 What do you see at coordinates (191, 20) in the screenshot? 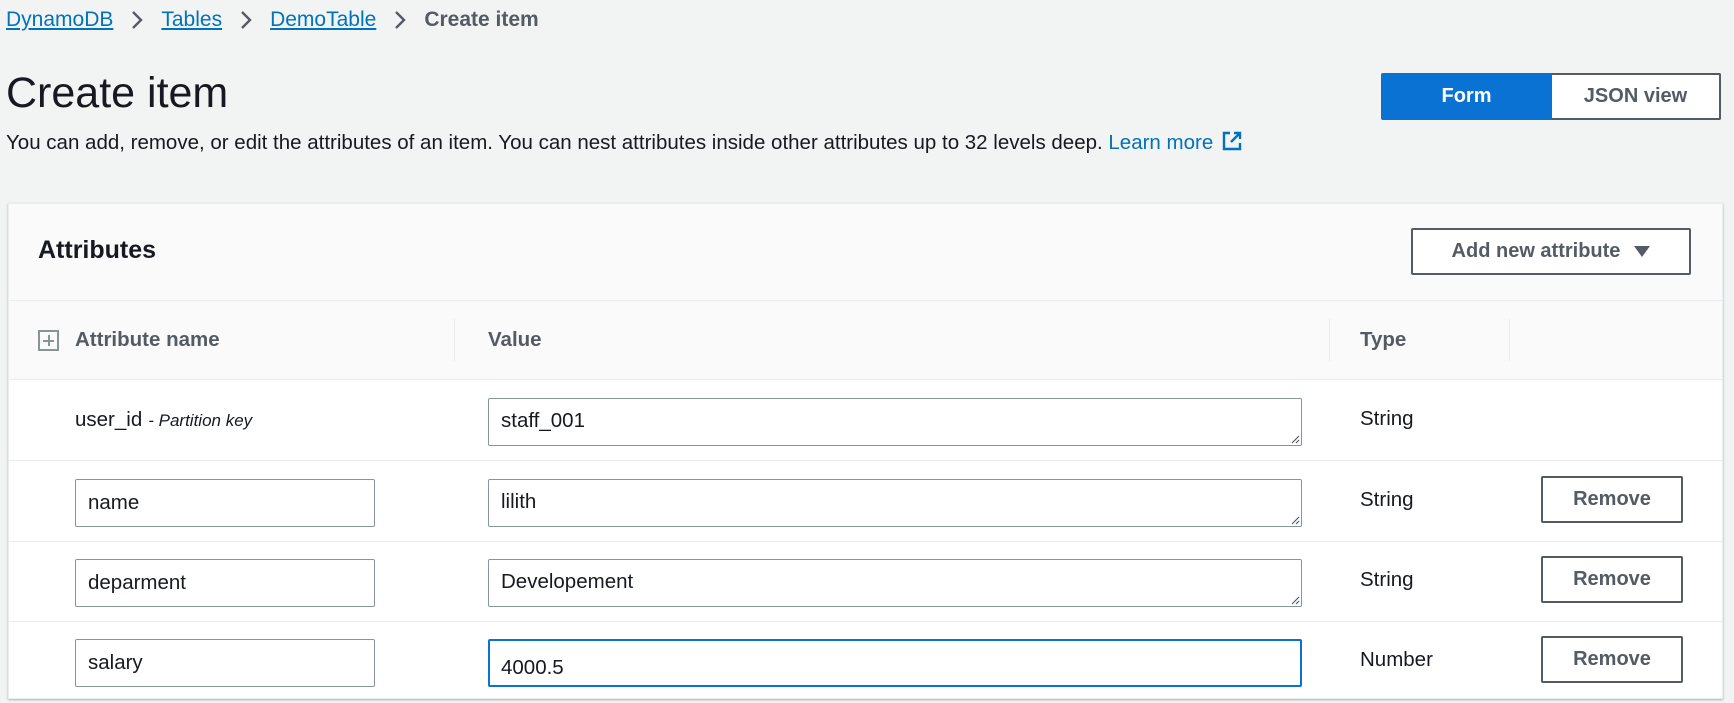
I see `breadcrumb-tables: Tables` at bounding box center [191, 20].